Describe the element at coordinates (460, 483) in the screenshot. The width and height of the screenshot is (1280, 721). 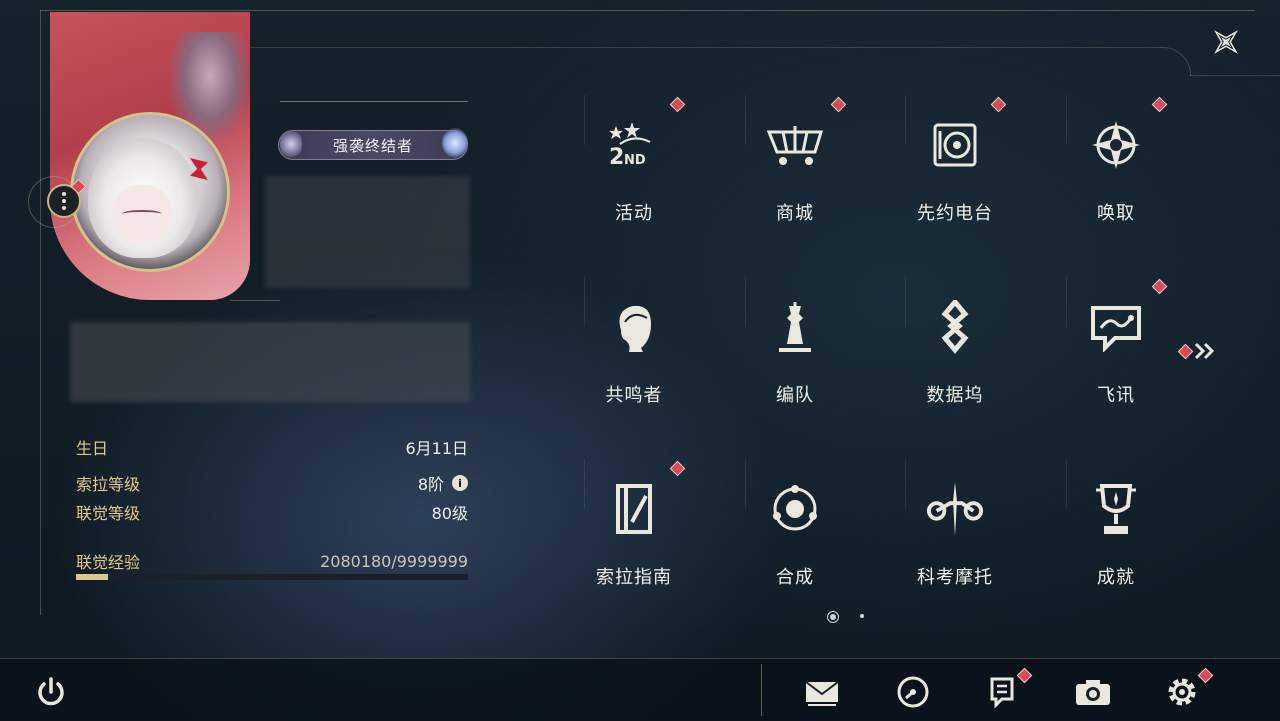
I see `info-icon: i` at that location.